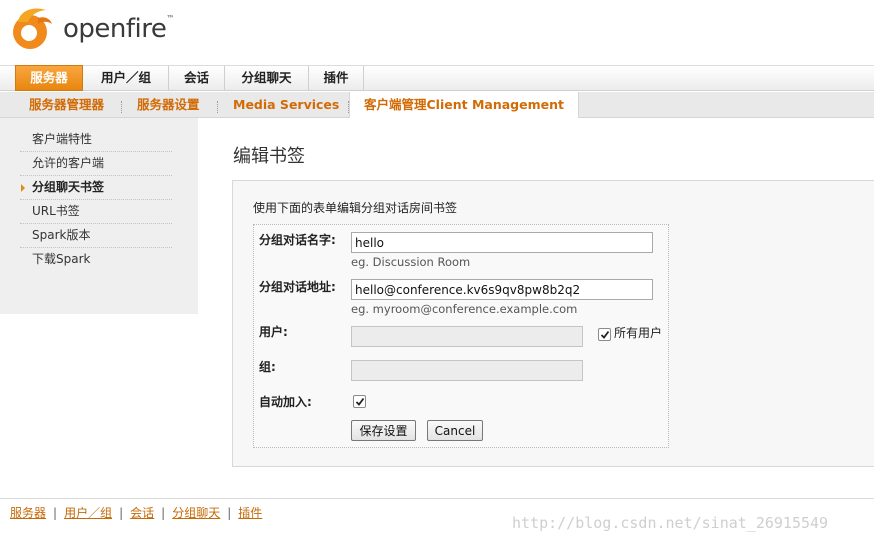 This screenshot has width=874, height=544. I want to click on all-users-checkbox, so click(604, 334).